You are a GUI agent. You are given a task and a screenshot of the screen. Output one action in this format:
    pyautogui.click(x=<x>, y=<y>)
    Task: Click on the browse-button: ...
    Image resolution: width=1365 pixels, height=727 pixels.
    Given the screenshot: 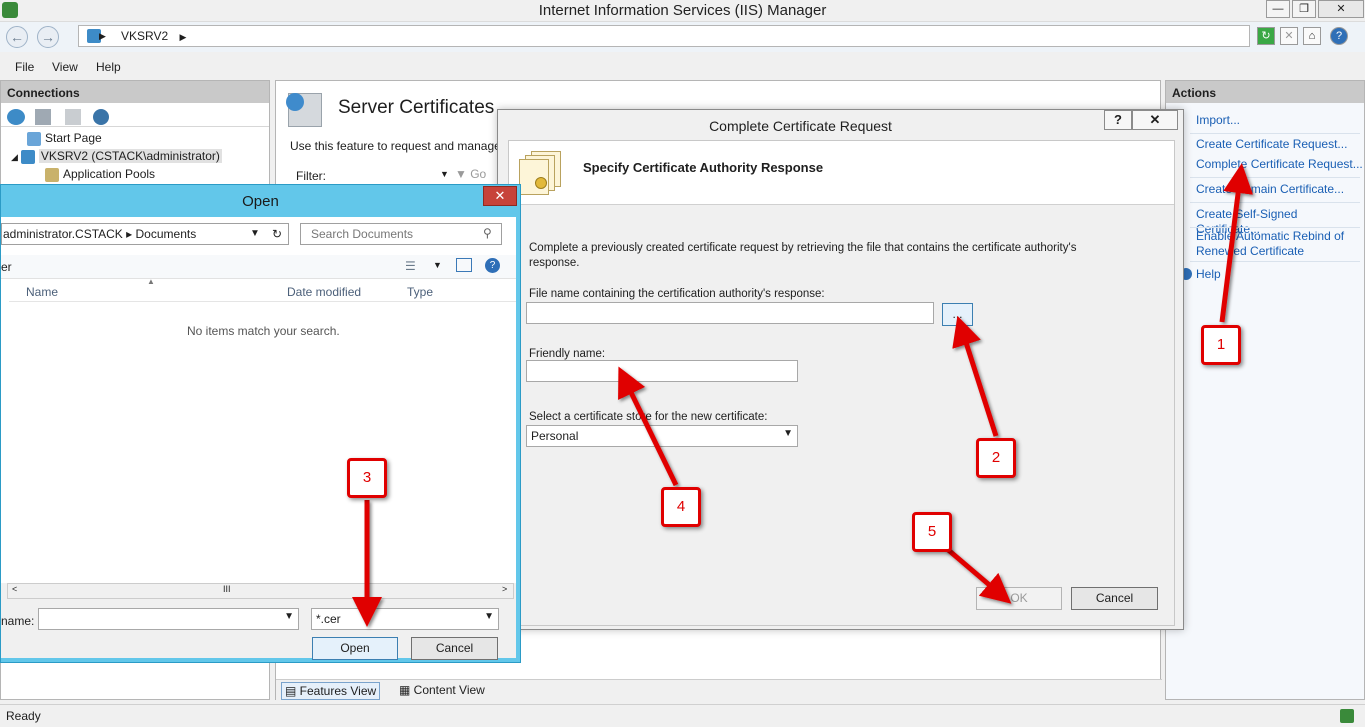 What is the action you would take?
    pyautogui.click(x=957, y=314)
    